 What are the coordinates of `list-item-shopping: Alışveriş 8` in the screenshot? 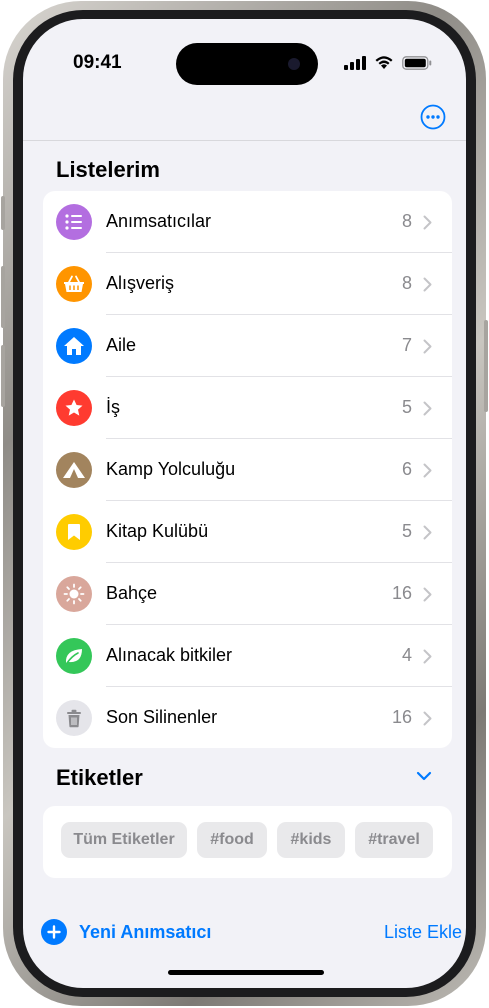 It's located at (247, 284).